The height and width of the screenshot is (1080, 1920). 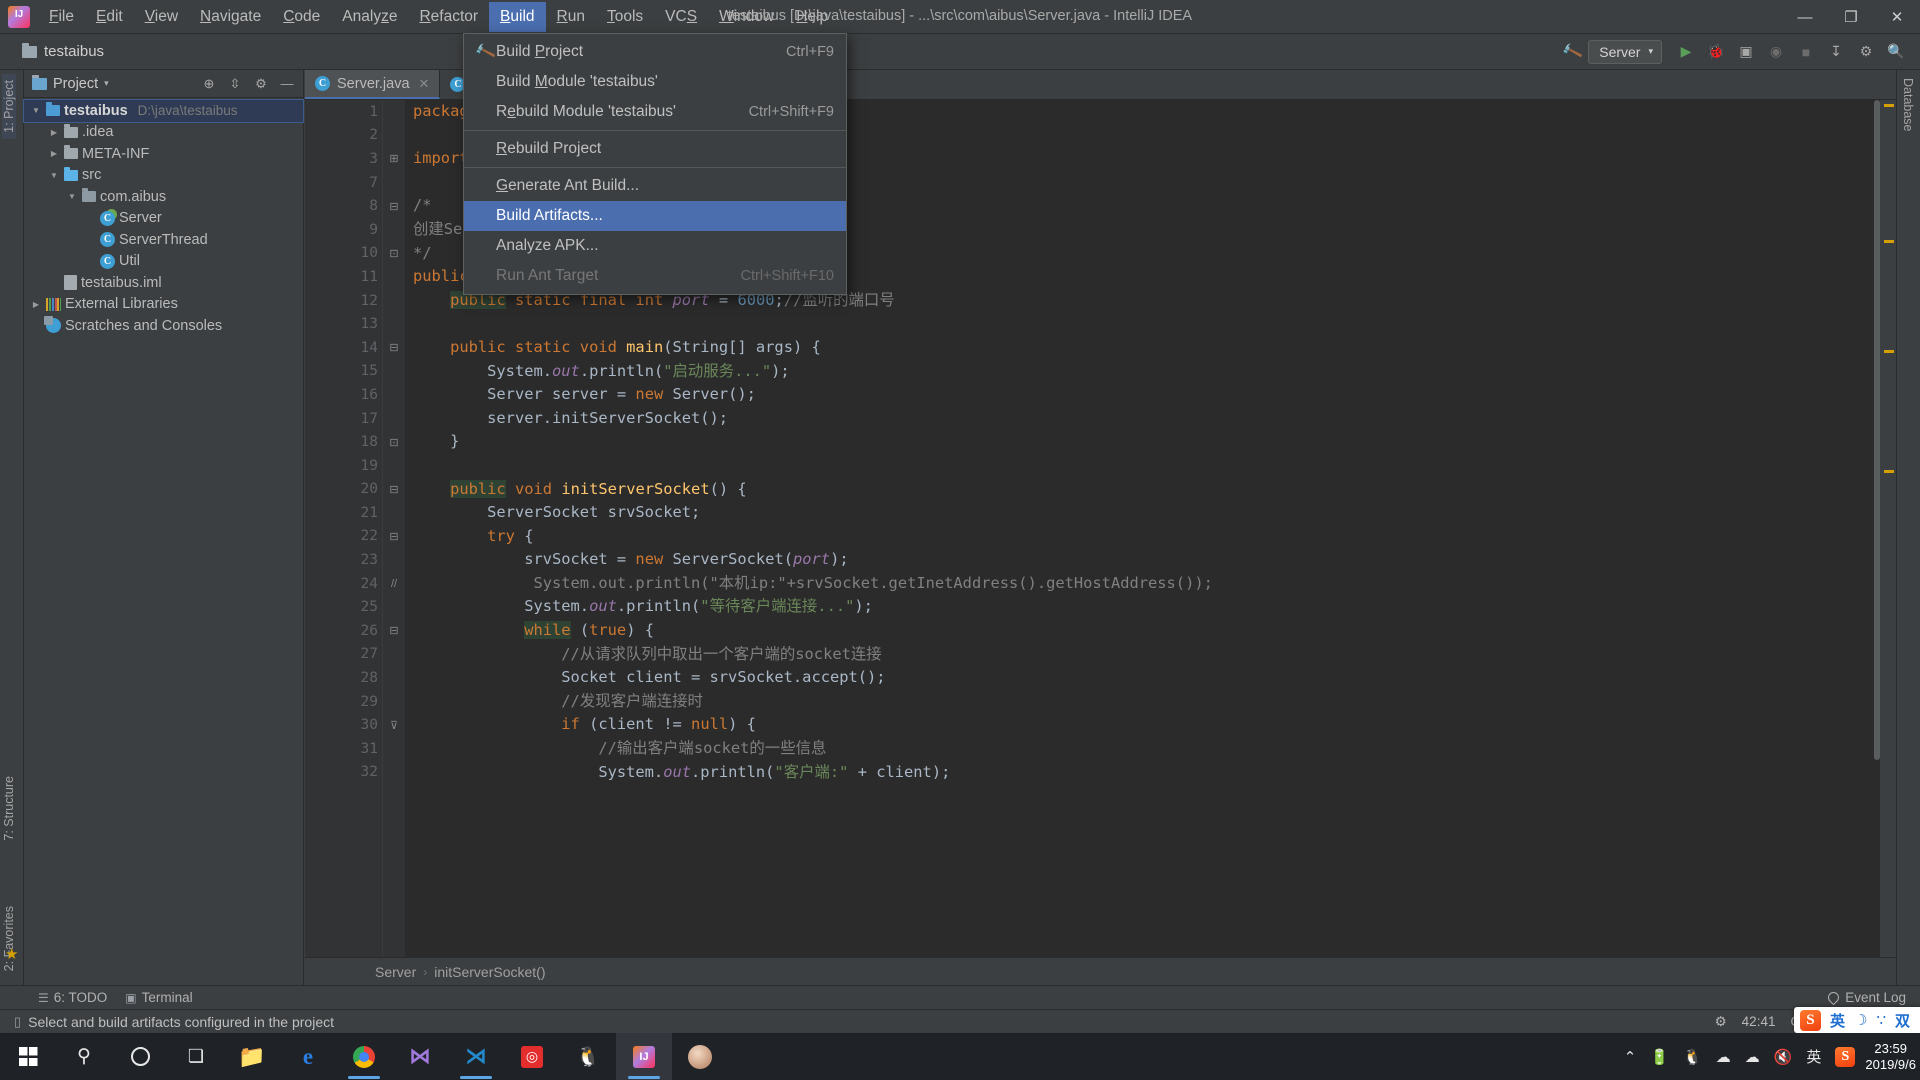 I want to click on tree-node-scratches-and-consoles: Scratches and Consoles, so click(x=163, y=326).